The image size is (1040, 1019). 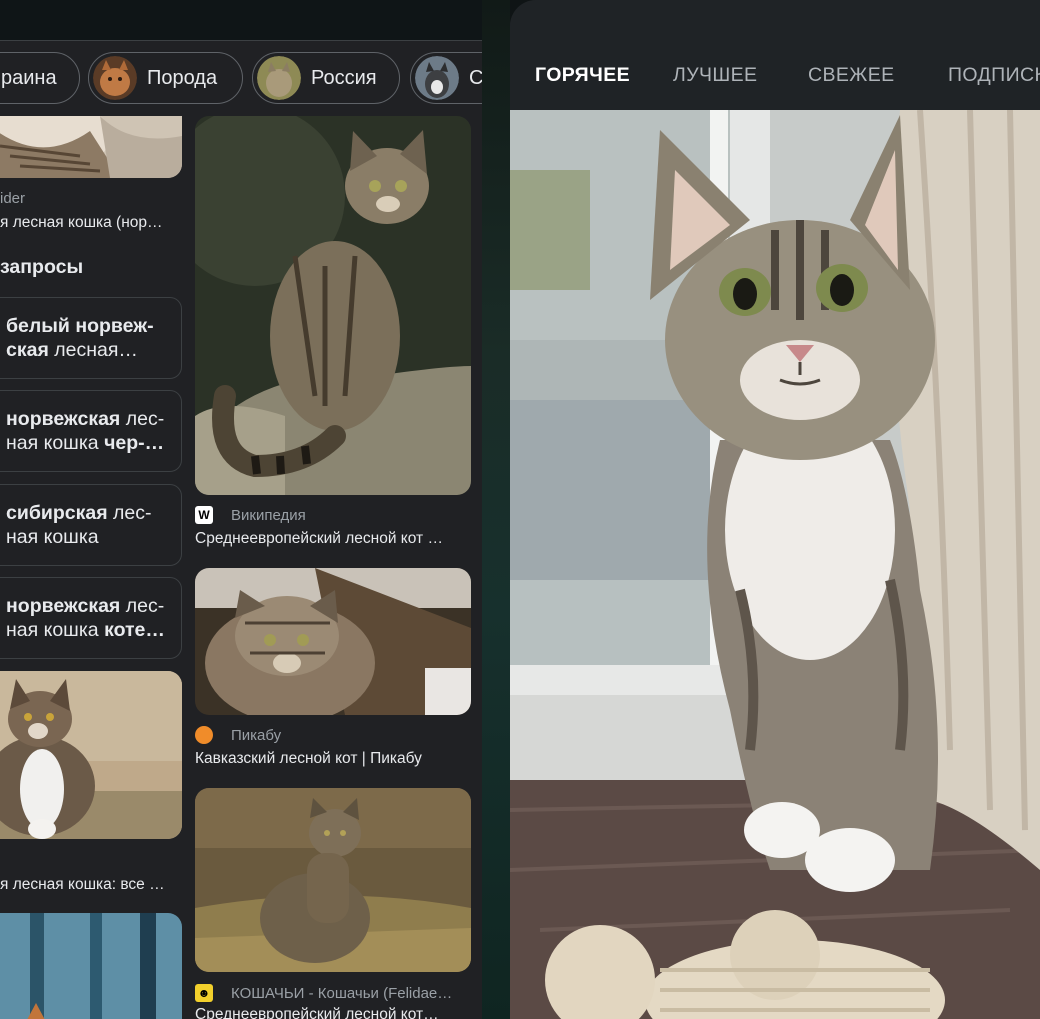 I want to click on forest-photo, so click(x=91, y=966).